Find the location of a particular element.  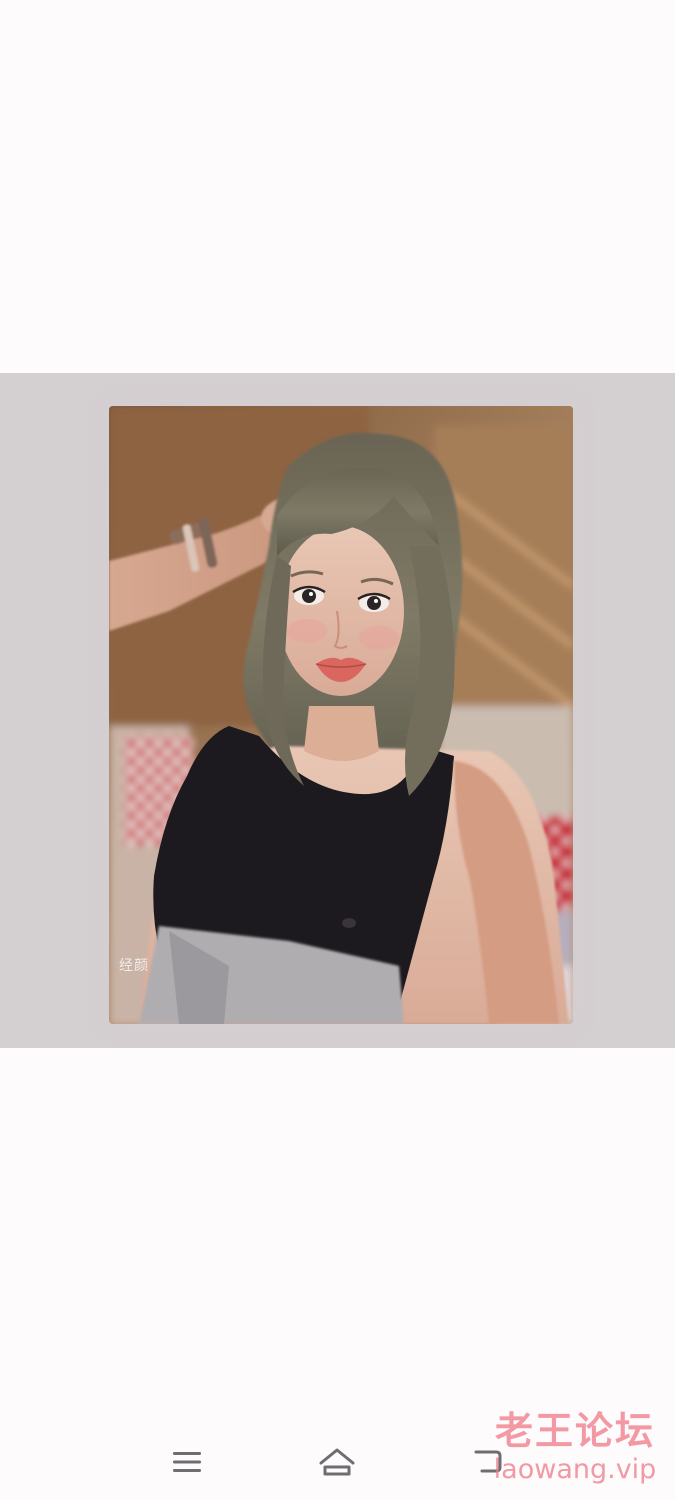

menu-button is located at coordinates (187, 1462).